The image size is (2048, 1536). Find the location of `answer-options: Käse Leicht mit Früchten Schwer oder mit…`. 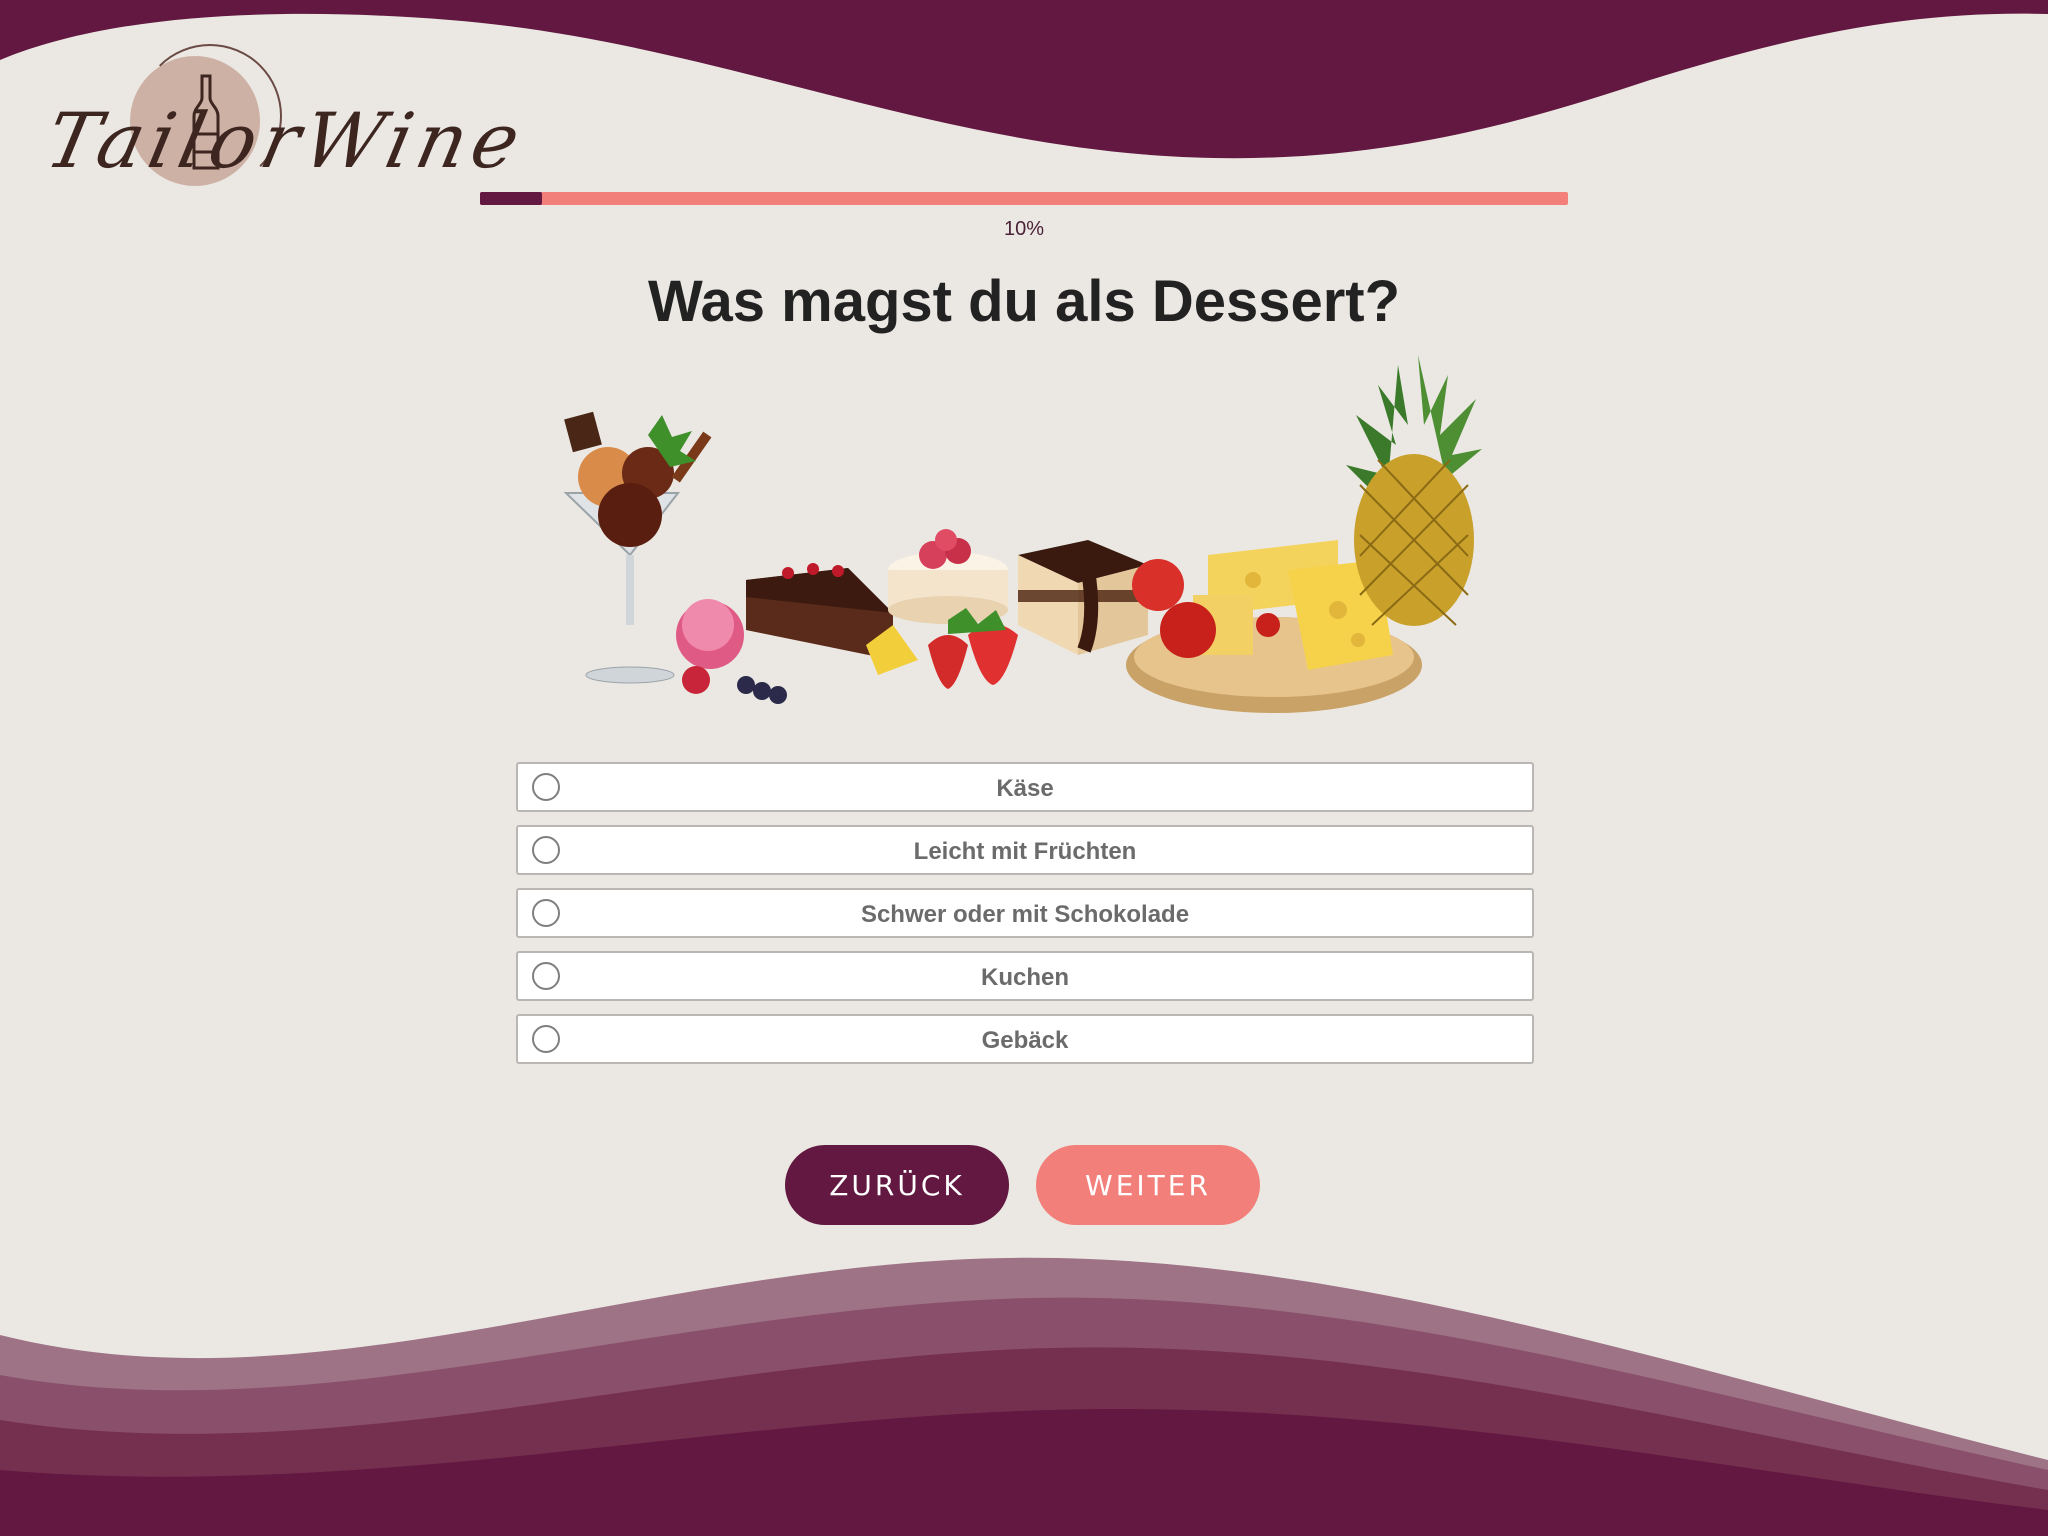

answer-options: Käse Leicht mit Früchten Schwer oder mit… is located at coordinates (1025, 919).